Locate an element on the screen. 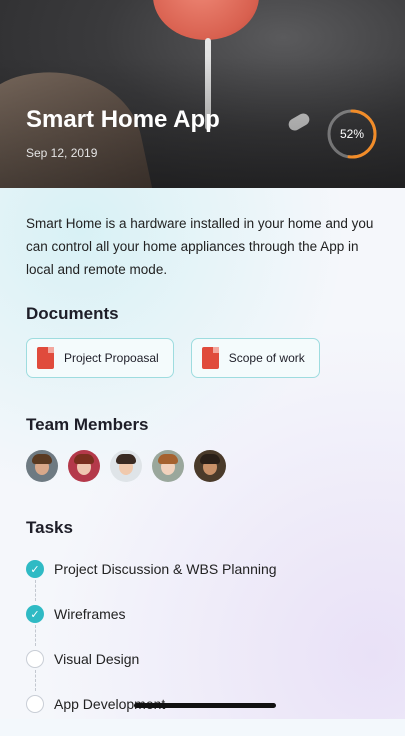 The width and height of the screenshot is (405, 736). document-project-proposal: Project Propoasal is located at coordinates (100, 358).